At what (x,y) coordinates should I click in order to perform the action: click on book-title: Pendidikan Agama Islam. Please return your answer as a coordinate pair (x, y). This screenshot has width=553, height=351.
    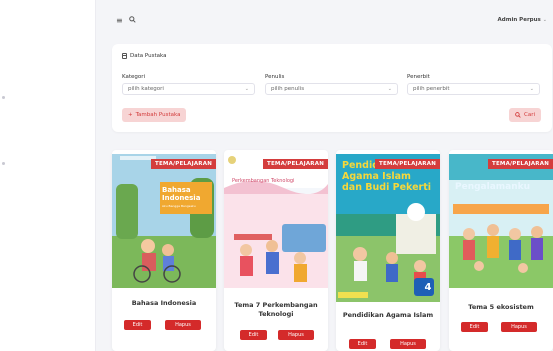
    Looking at the image, I should click on (388, 315).